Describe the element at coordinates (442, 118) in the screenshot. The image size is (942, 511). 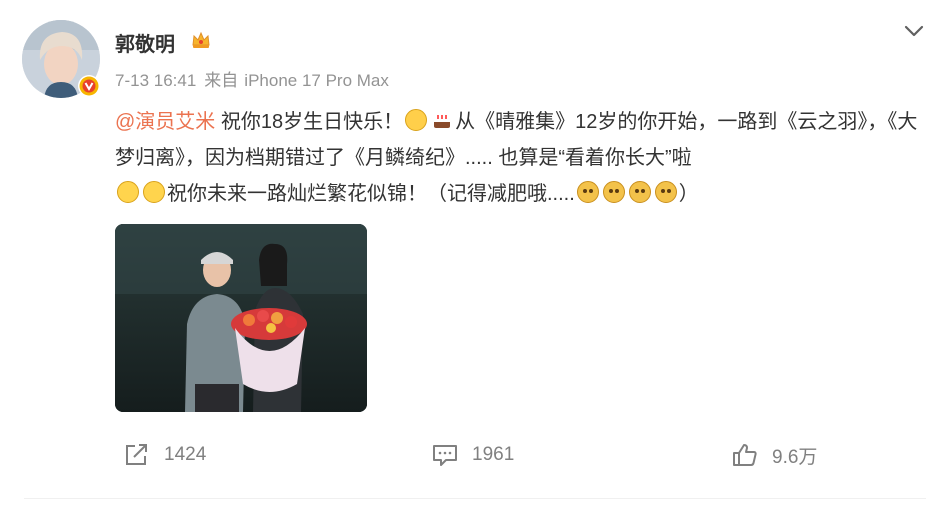
I see `birthday-cake-emoji` at that location.